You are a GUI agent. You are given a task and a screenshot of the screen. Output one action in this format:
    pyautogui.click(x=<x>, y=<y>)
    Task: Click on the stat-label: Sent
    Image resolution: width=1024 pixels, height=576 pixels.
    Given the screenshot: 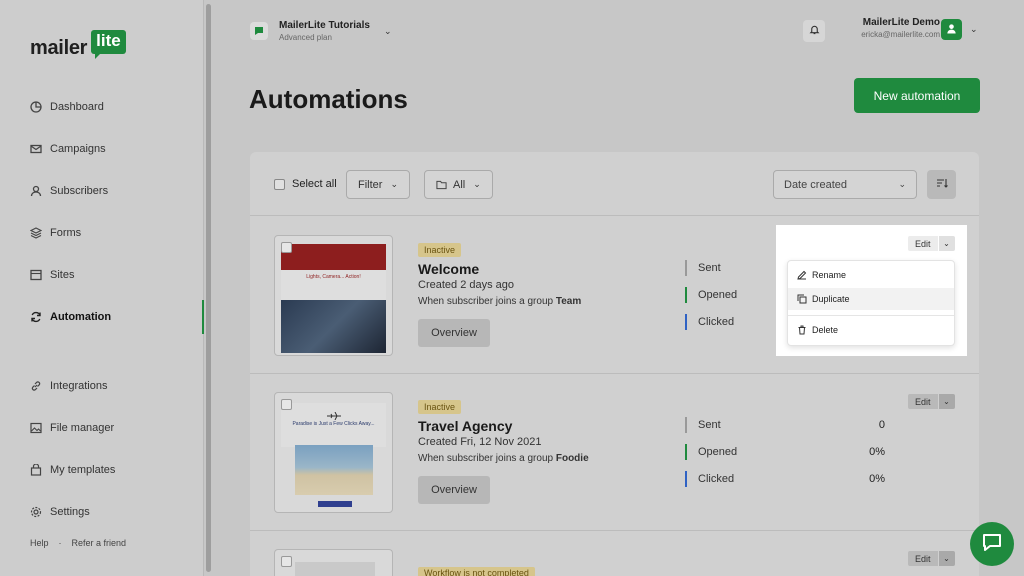 What is the action you would take?
    pyautogui.click(x=709, y=425)
    